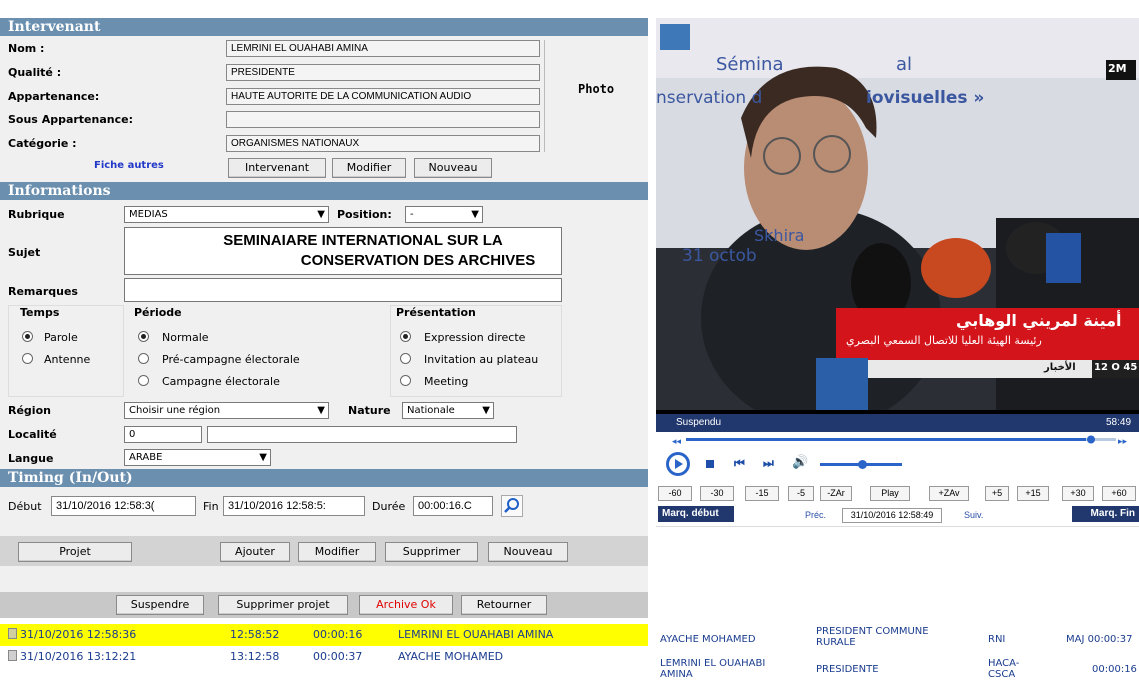 This screenshot has width=1139, height=686. Describe the element at coordinates (294, 506) in the screenshot. I see `fin-field: 31/10/2016 12:58:5:` at that location.